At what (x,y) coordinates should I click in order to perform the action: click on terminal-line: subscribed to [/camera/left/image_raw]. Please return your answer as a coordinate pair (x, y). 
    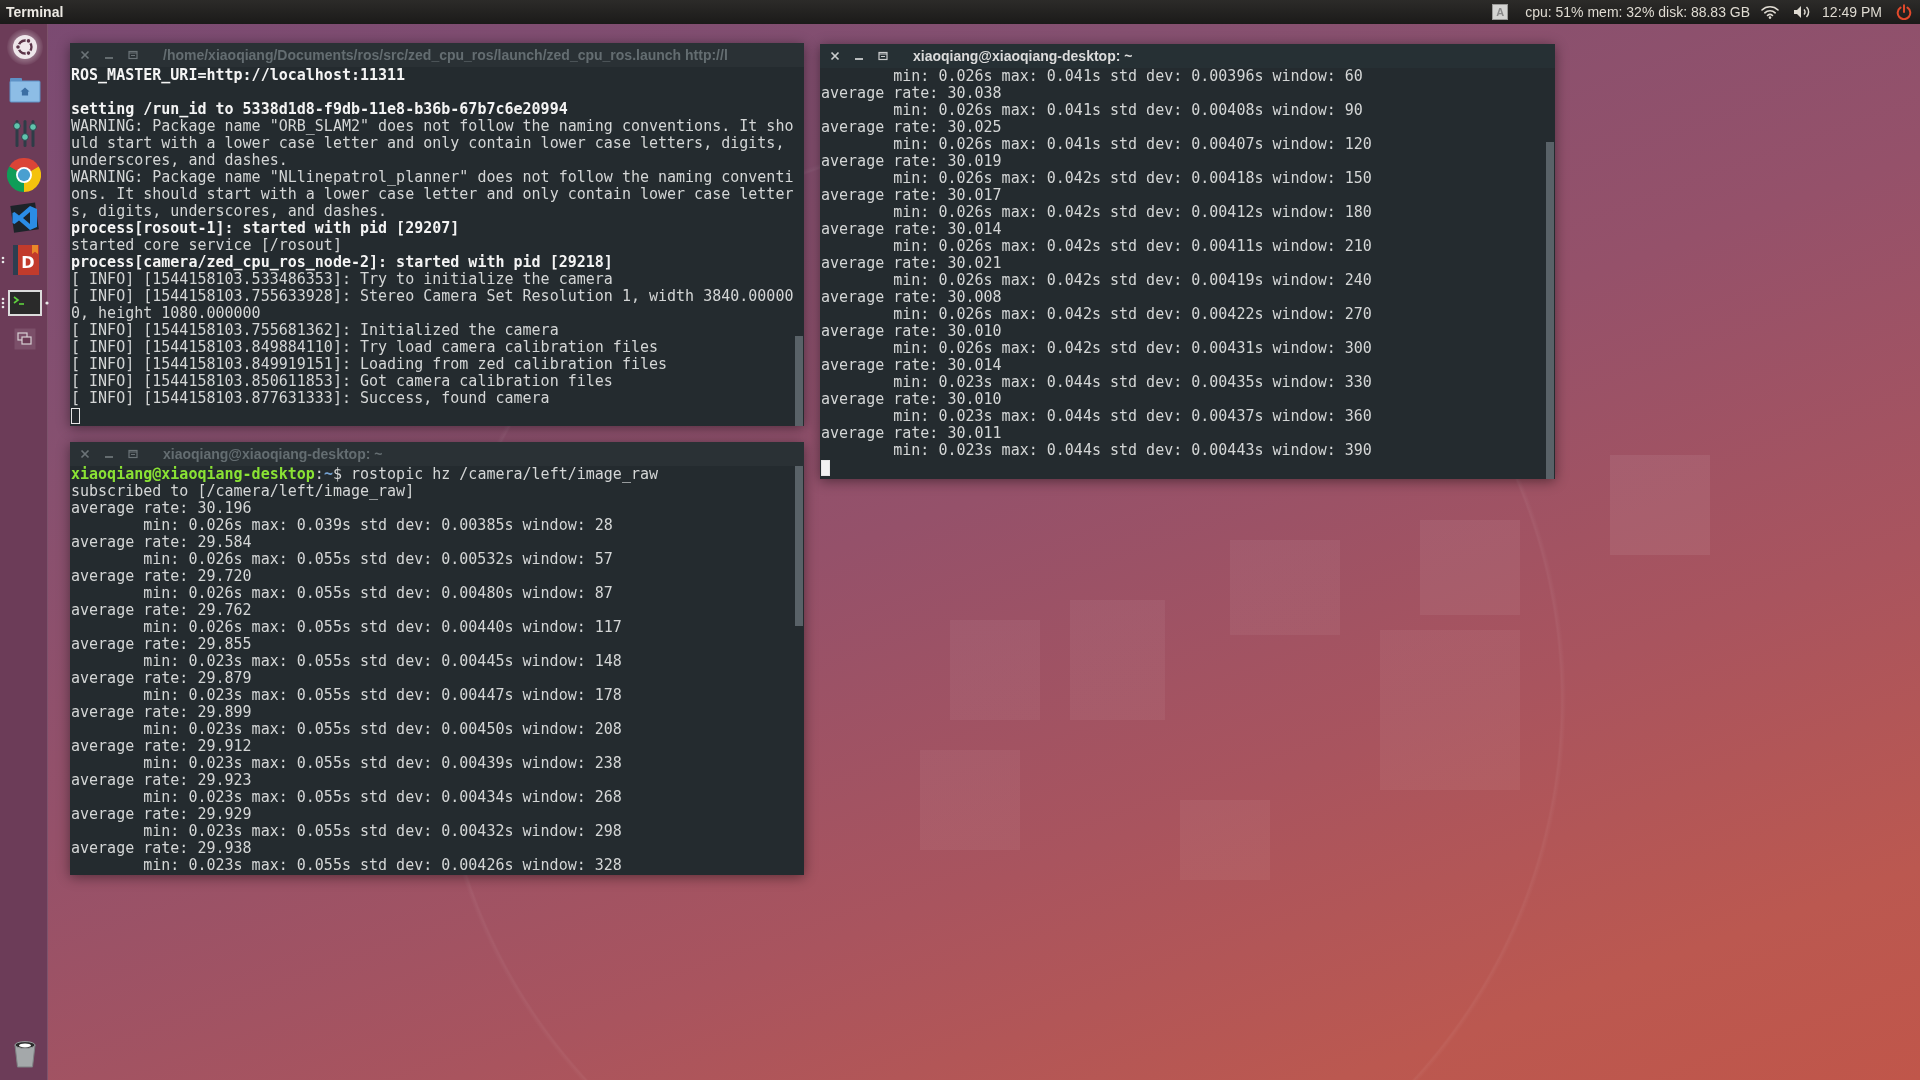
    Looking at the image, I should click on (243, 491).